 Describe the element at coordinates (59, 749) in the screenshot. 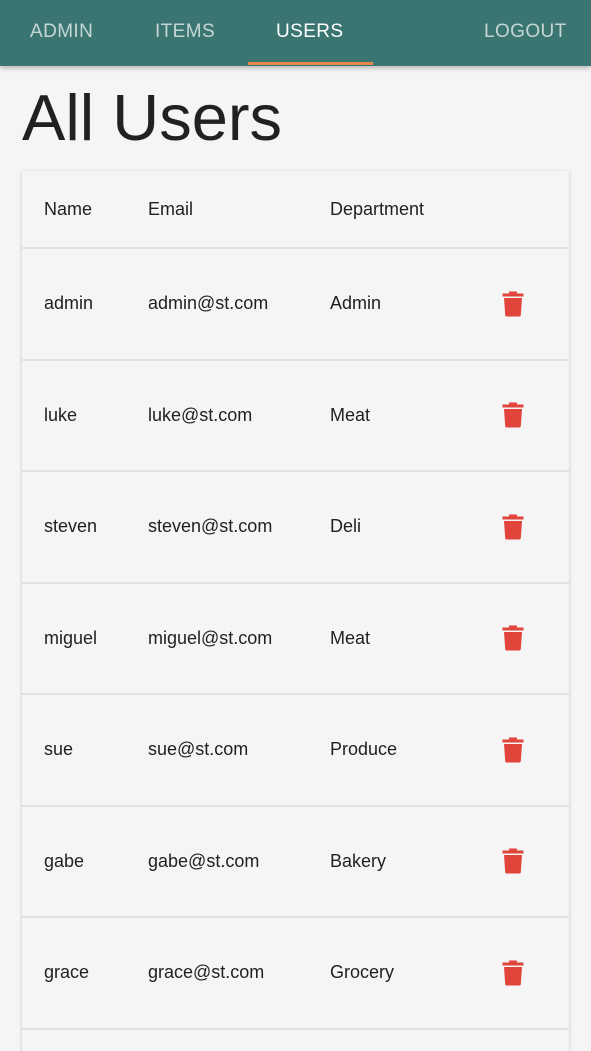

I see `user-name-cell: sue` at that location.